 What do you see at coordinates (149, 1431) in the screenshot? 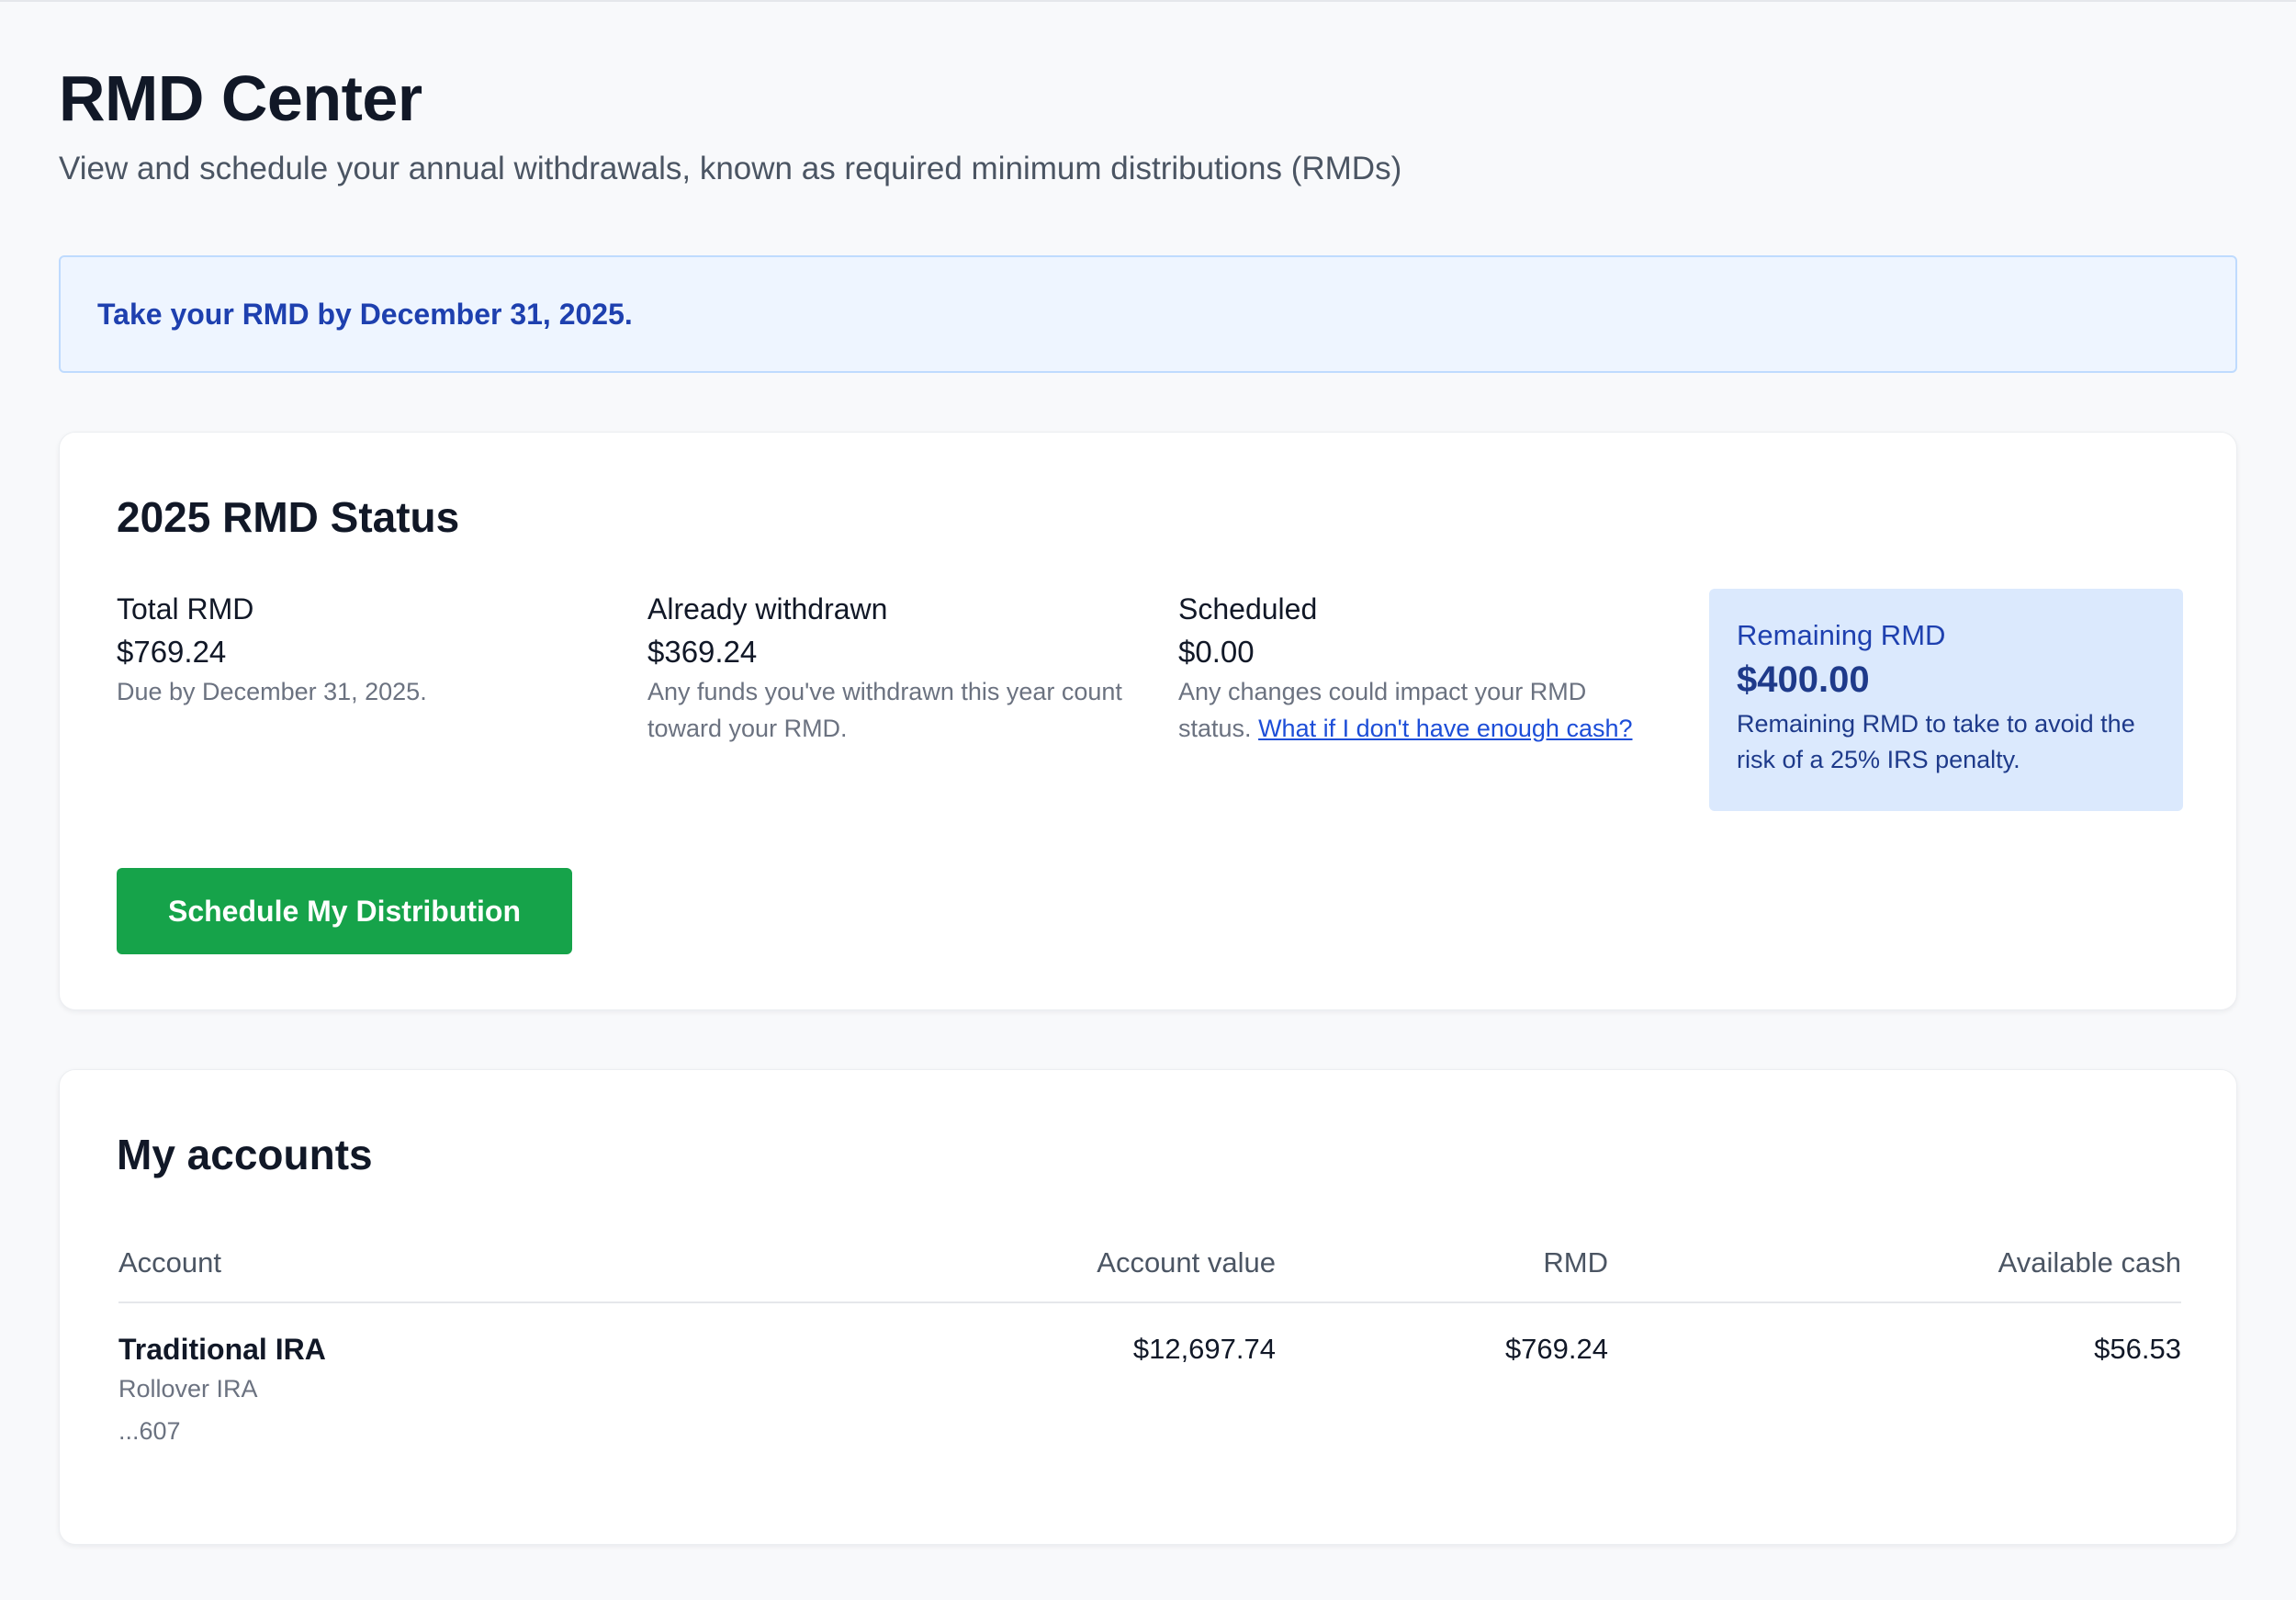
I see `account-number: ...607` at bounding box center [149, 1431].